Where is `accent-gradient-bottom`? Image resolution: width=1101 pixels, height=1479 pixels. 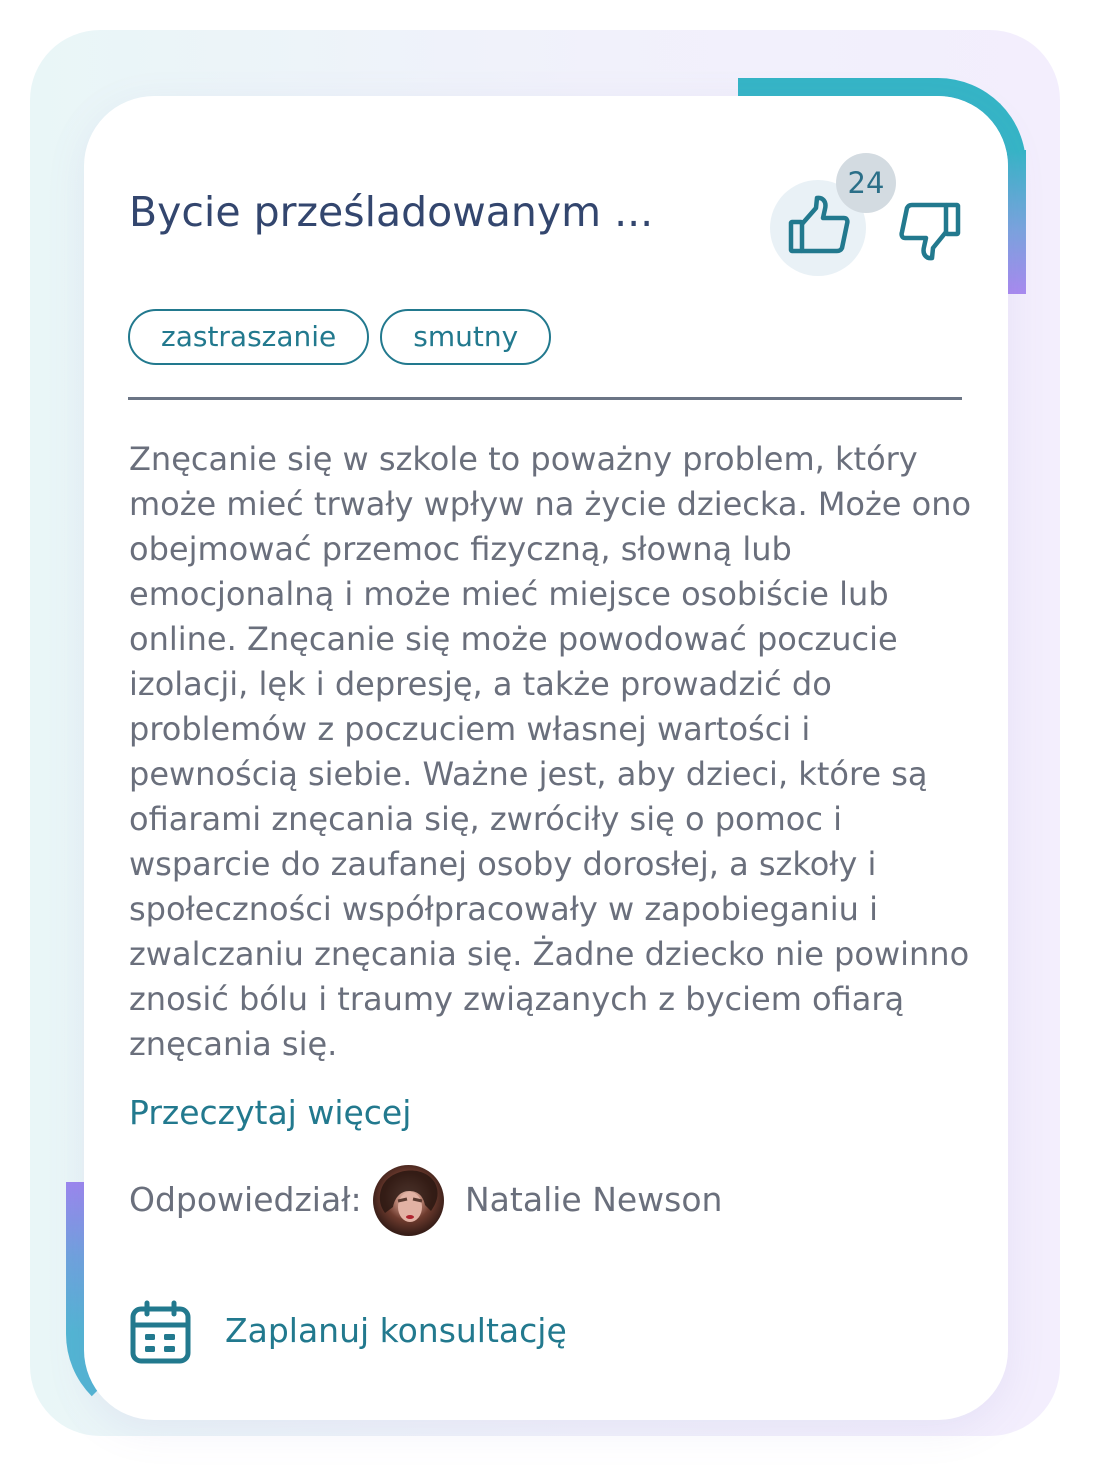 accent-gradient-bottom is located at coordinates (75, 1257).